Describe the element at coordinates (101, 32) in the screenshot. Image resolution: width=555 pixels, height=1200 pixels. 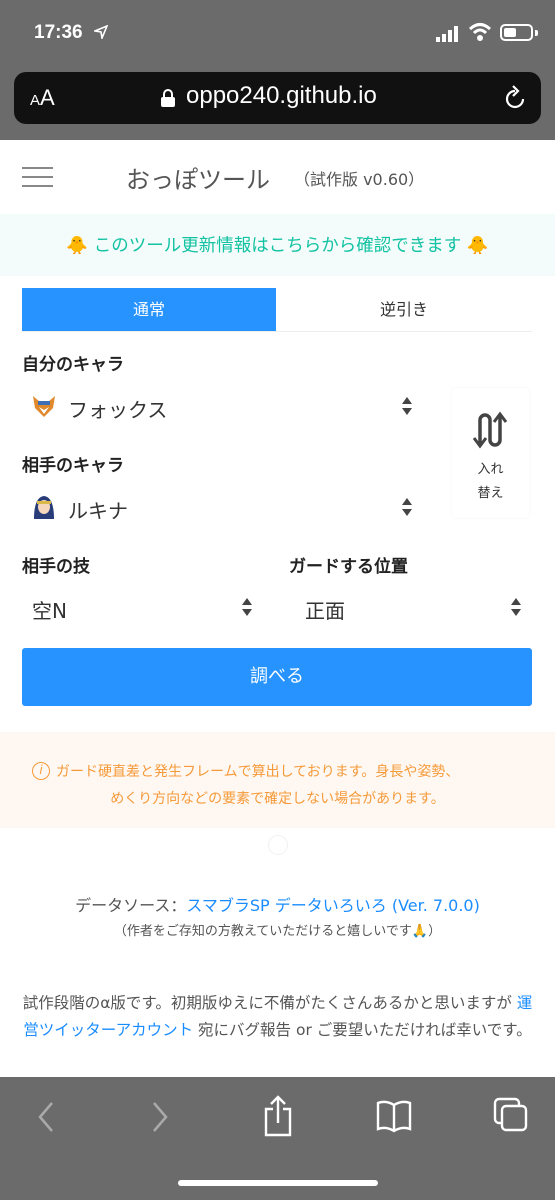
I see `location-arrow-icon` at that location.